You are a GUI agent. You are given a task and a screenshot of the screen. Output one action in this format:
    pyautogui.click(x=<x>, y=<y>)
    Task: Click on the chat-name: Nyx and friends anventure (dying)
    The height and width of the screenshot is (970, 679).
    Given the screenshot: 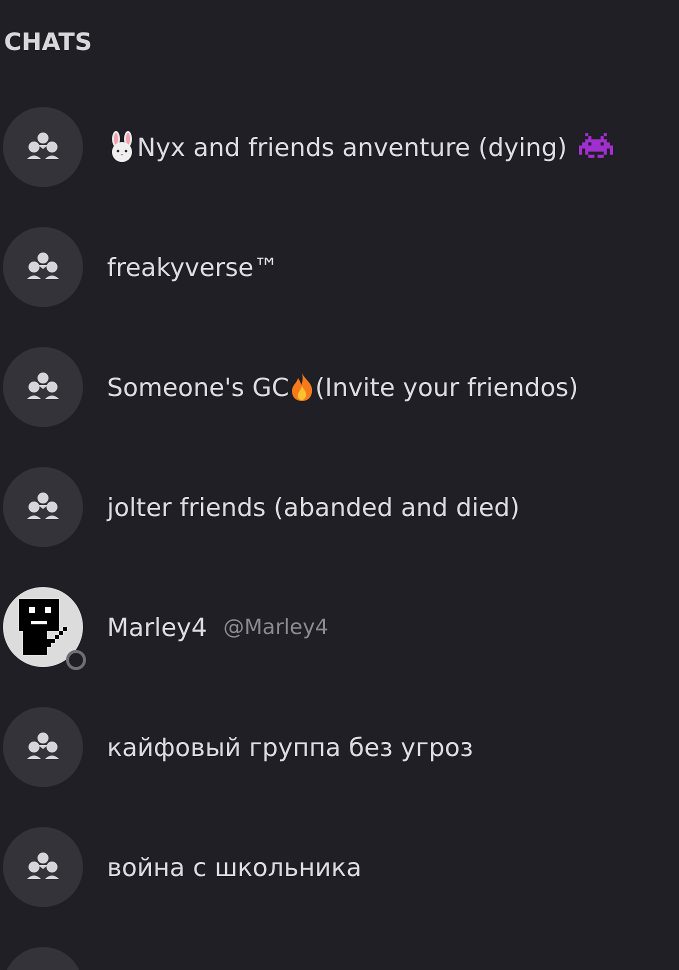 What is the action you would take?
    pyautogui.click(x=352, y=147)
    